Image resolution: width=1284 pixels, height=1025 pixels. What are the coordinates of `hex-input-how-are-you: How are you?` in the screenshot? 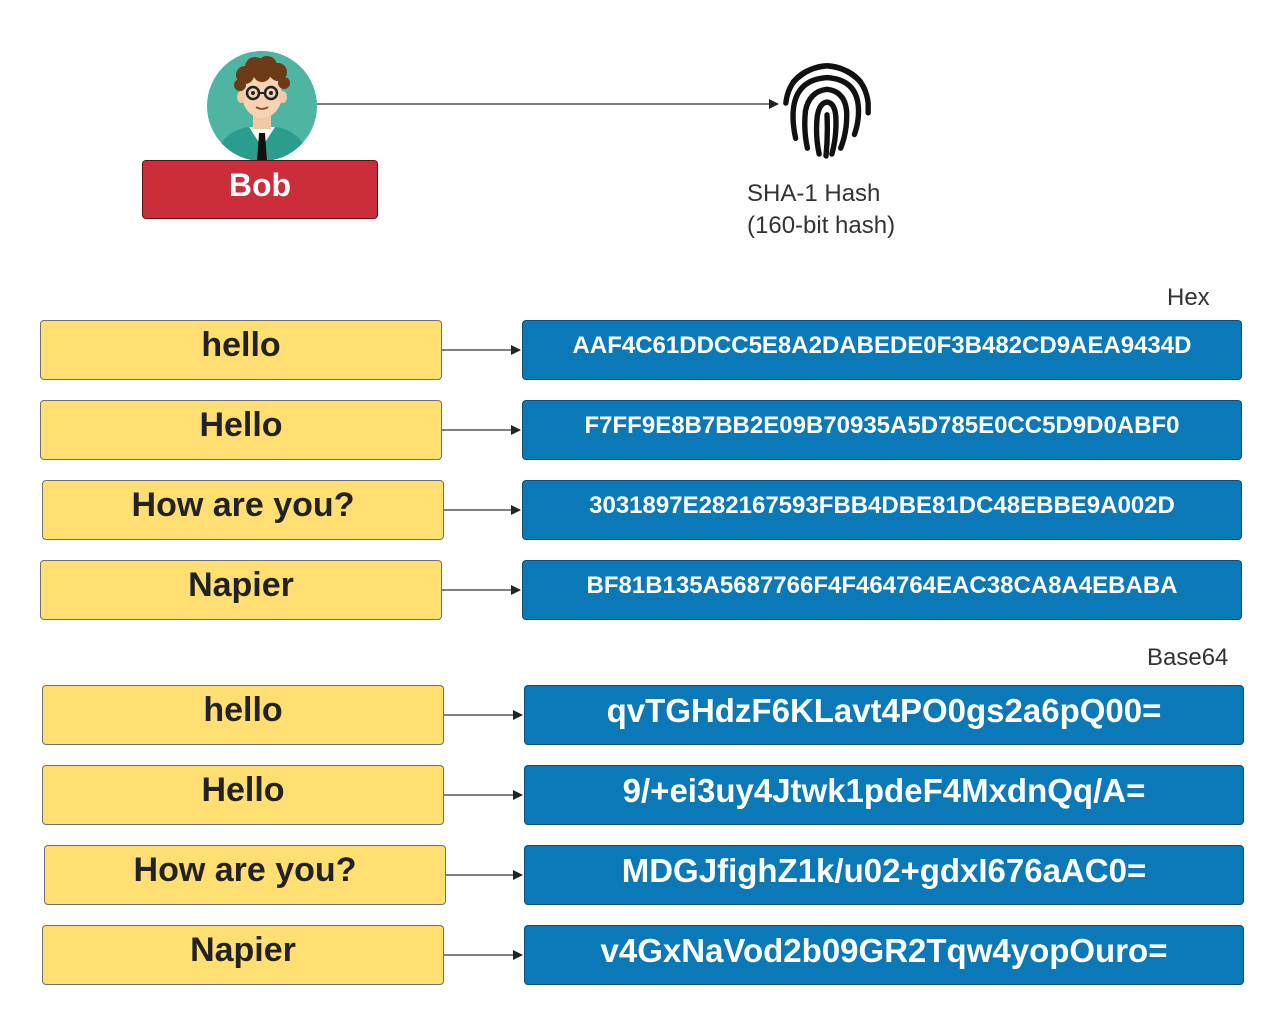 It's located at (243, 510).